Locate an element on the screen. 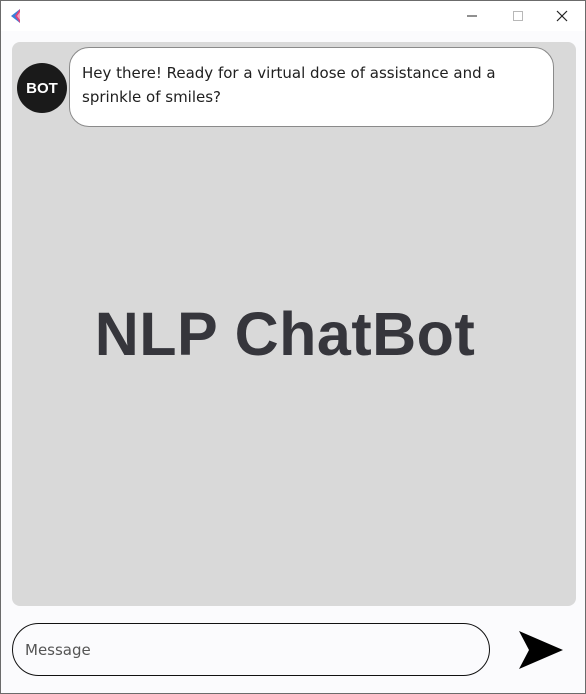  maximize-button is located at coordinates (518, 16).